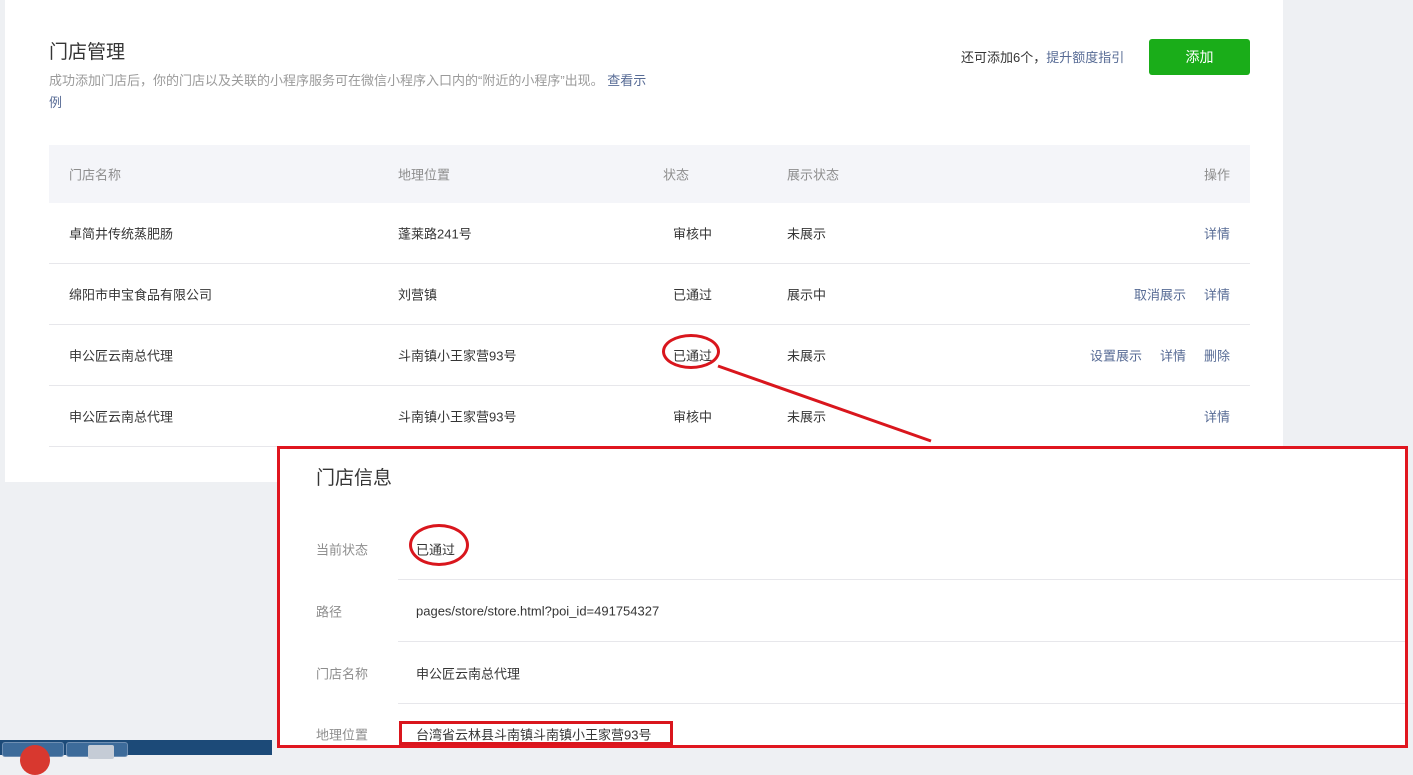 This screenshot has width=1413, height=775. Describe the element at coordinates (354, 478) in the screenshot. I see `popup-title: 门店信息` at that location.